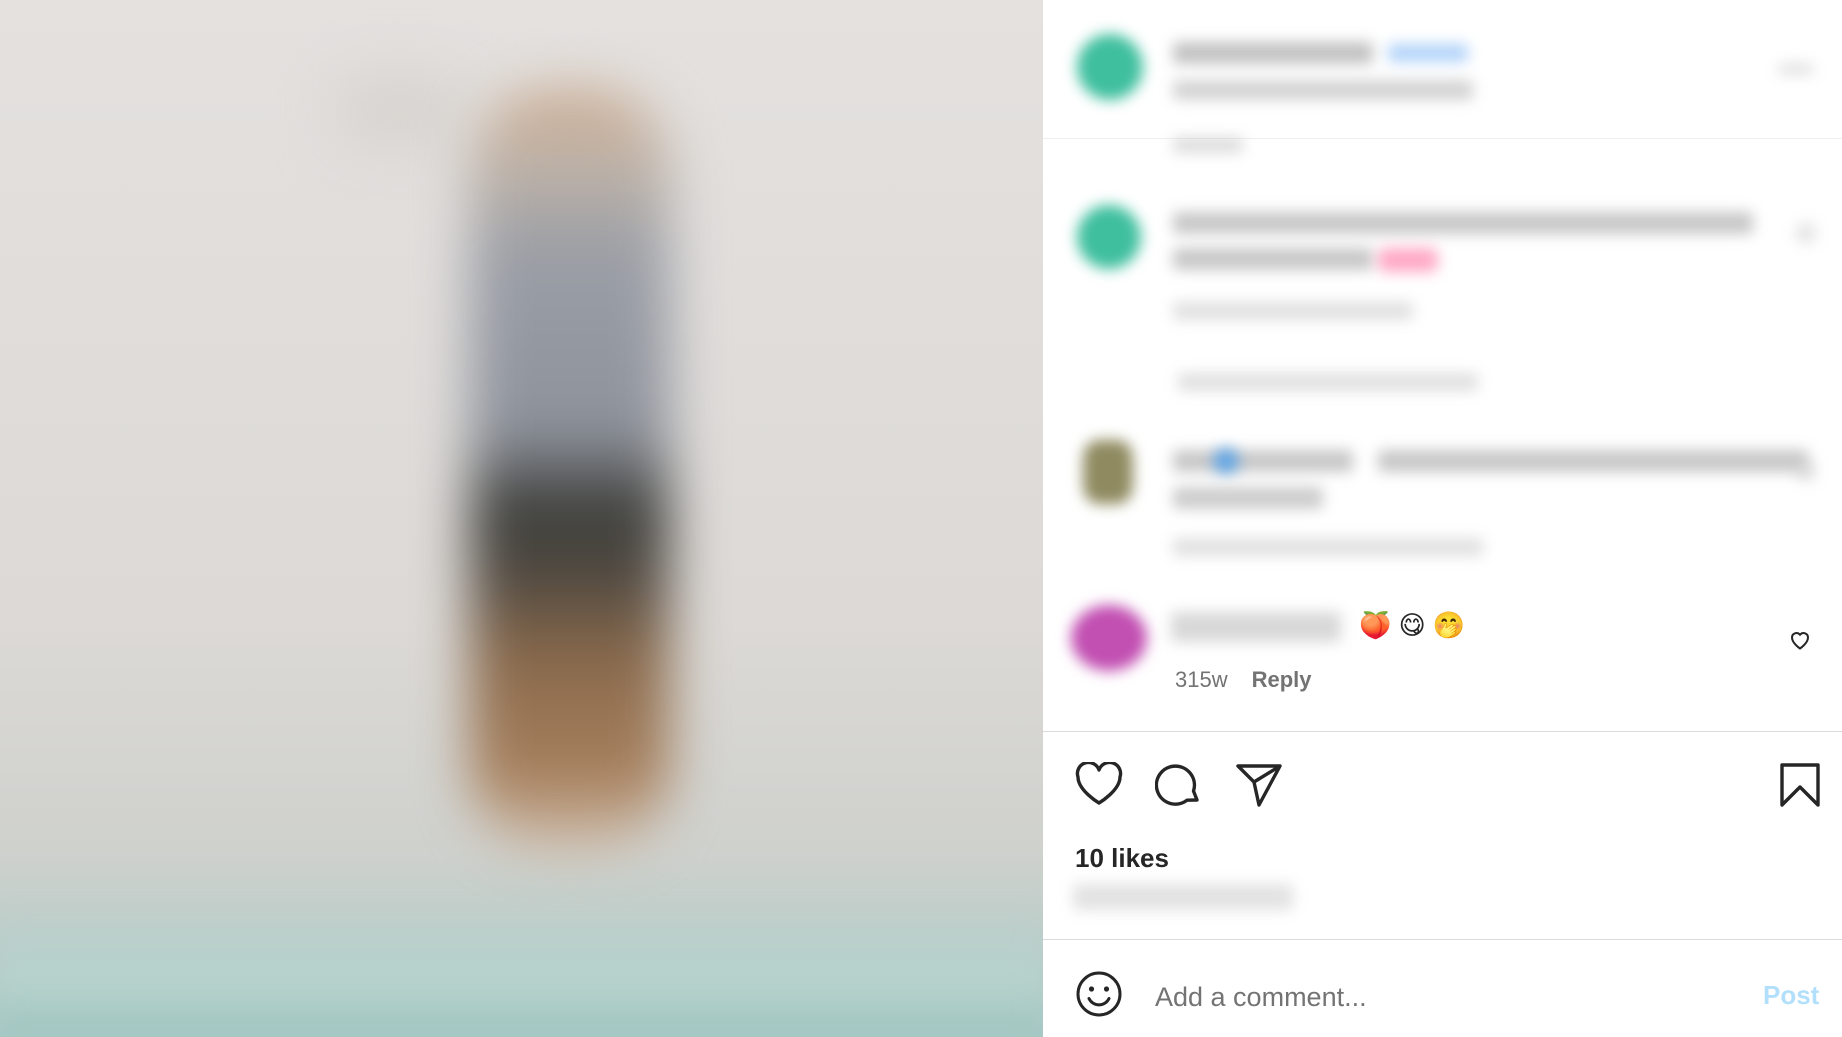 This screenshot has height=1037, width=1842. Describe the element at coordinates (1178, 786) in the screenshot. I see `comment-icon` at that location.